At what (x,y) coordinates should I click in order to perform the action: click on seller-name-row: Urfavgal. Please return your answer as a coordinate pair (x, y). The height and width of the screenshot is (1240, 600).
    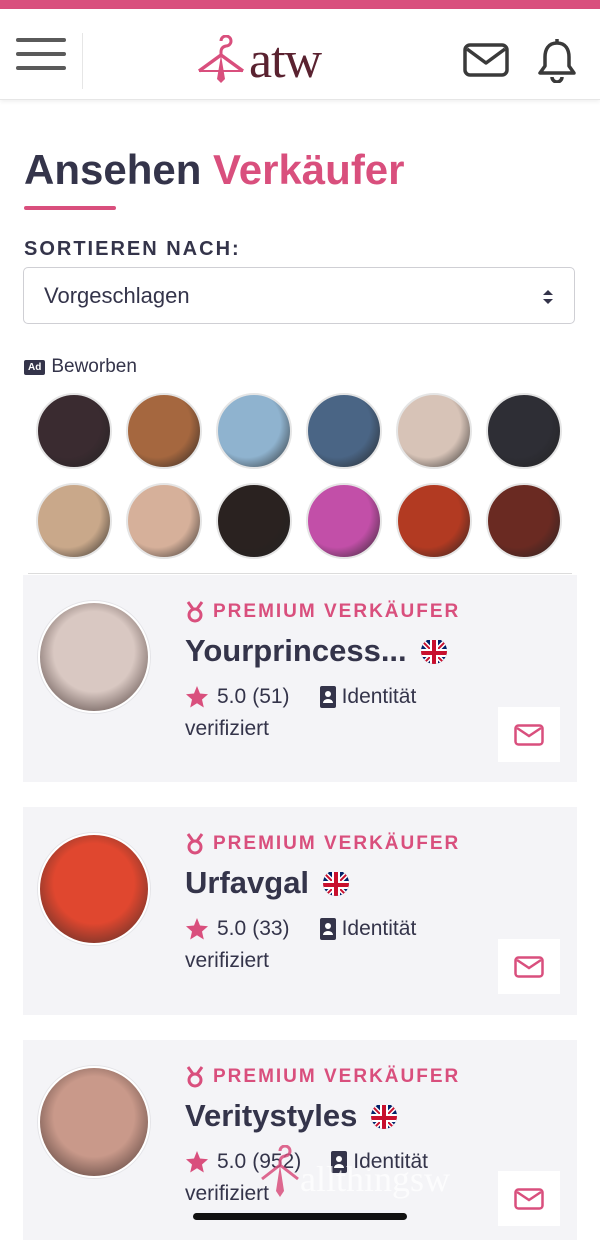
    Looking at the image, I should click on (267, 883).